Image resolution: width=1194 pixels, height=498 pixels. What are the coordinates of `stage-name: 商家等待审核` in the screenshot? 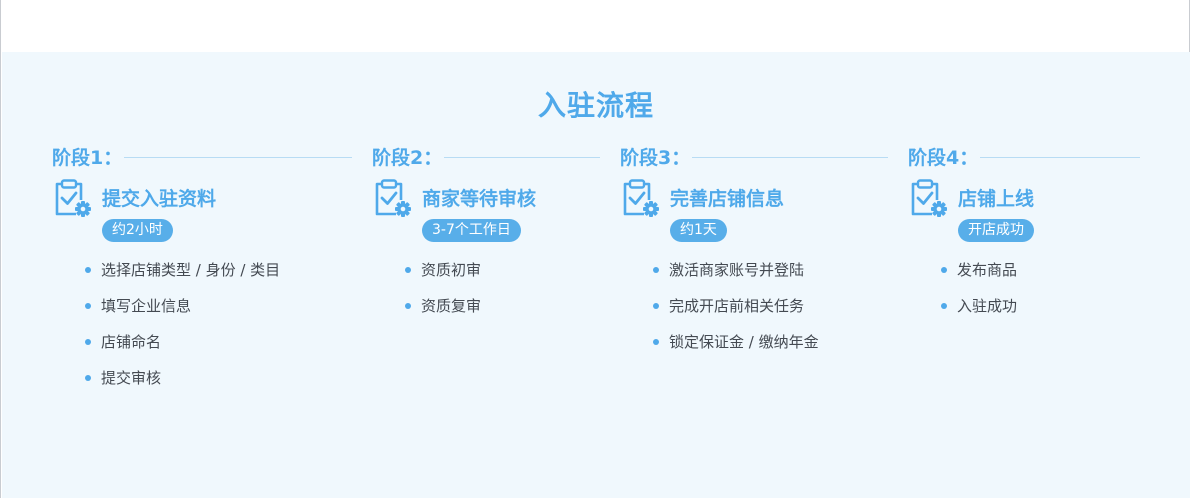 It's located at (479, 199).